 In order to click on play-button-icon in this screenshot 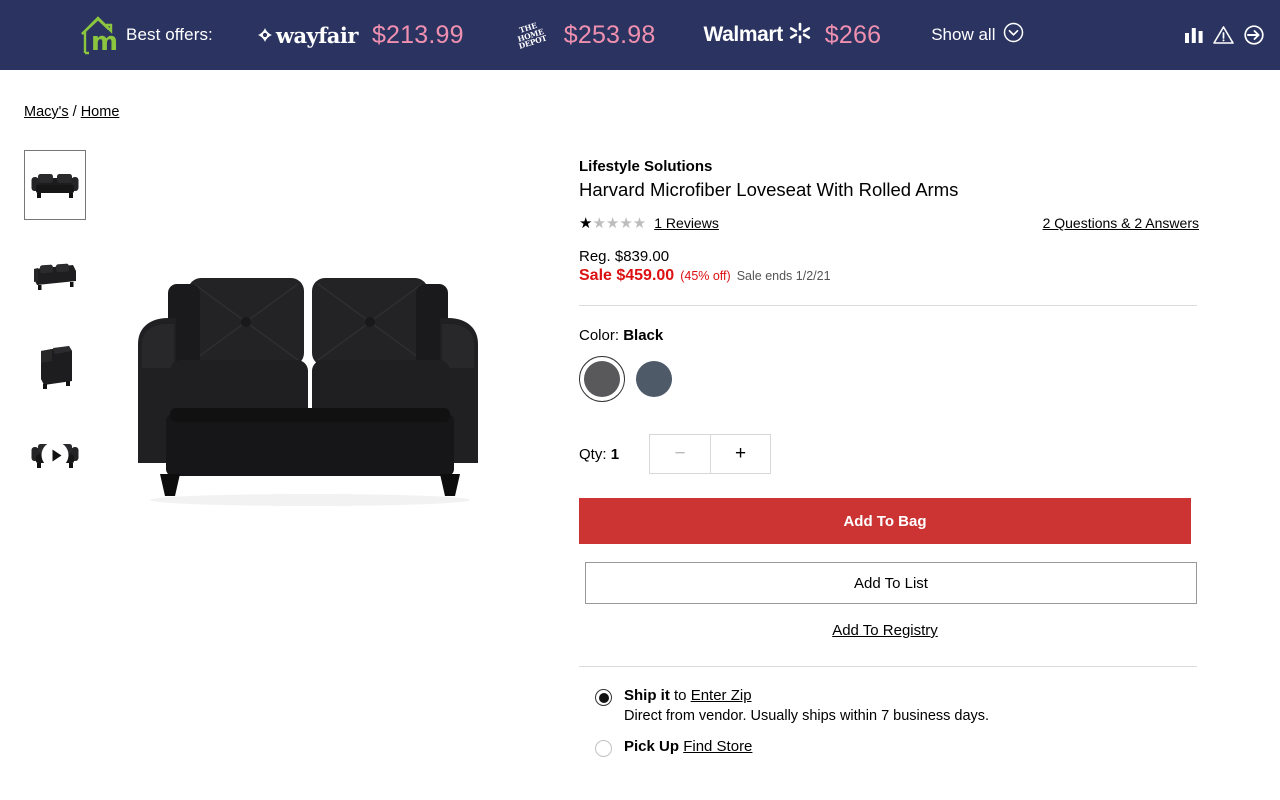, I will do `click(55, 455)`.